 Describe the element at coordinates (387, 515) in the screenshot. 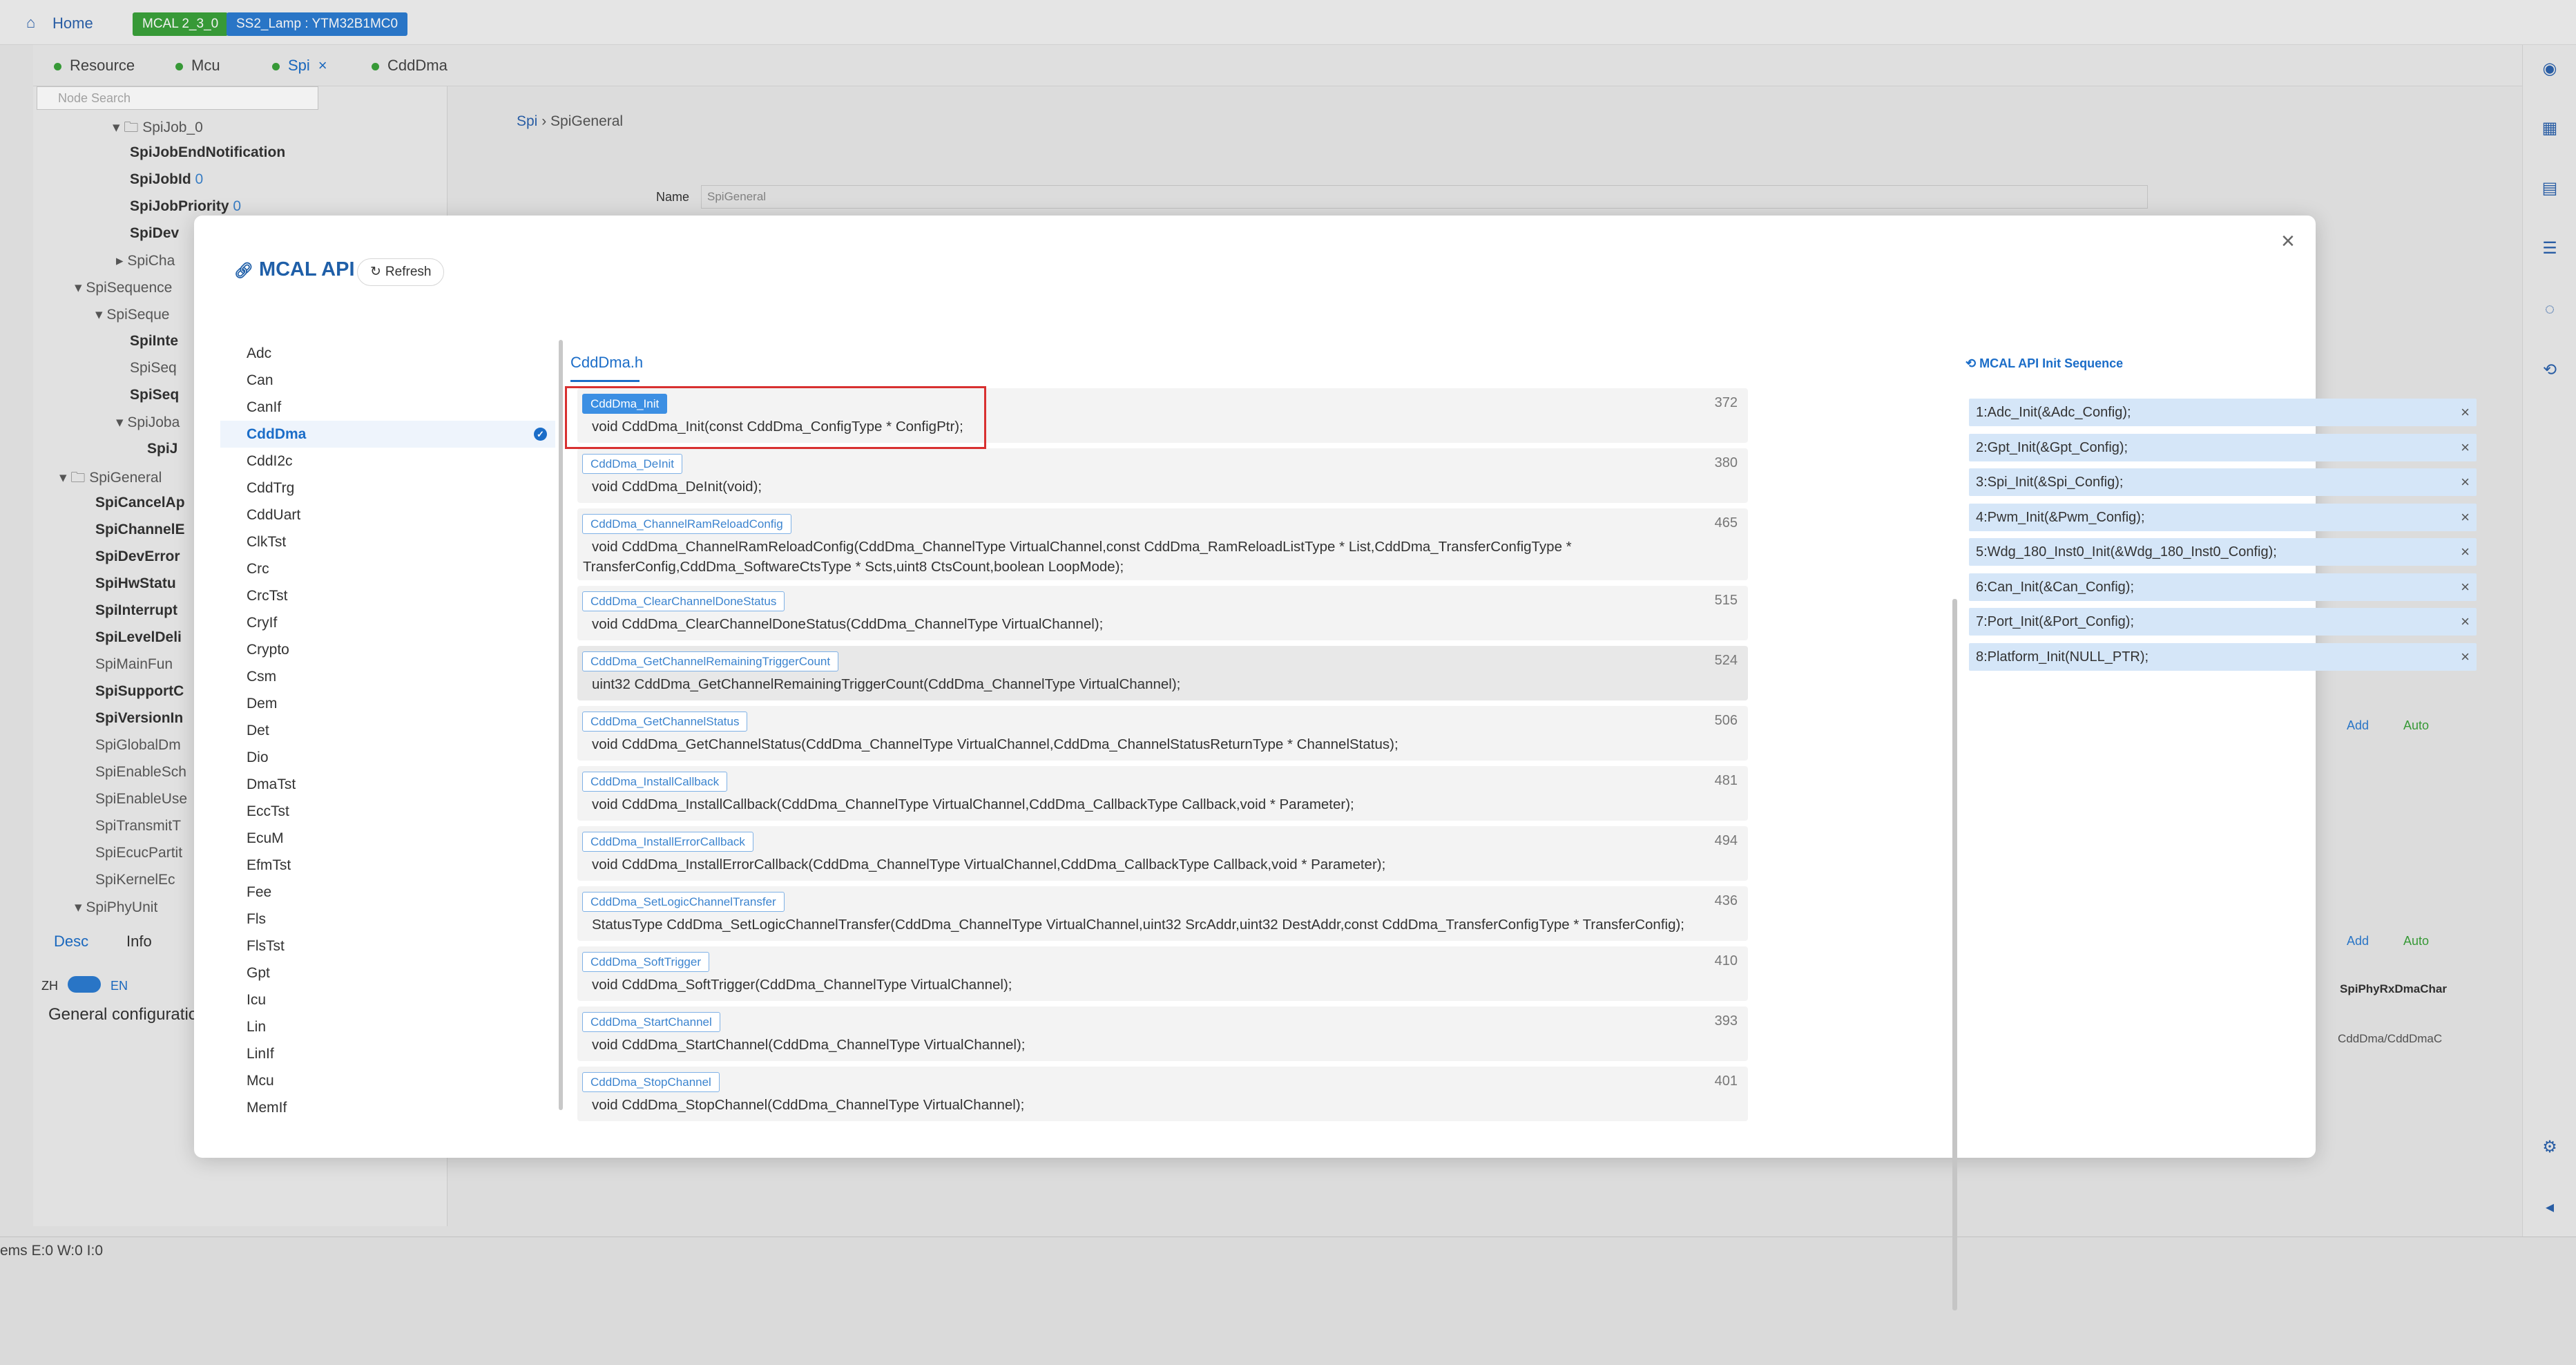

I see `module-item: CddUart` at that location.